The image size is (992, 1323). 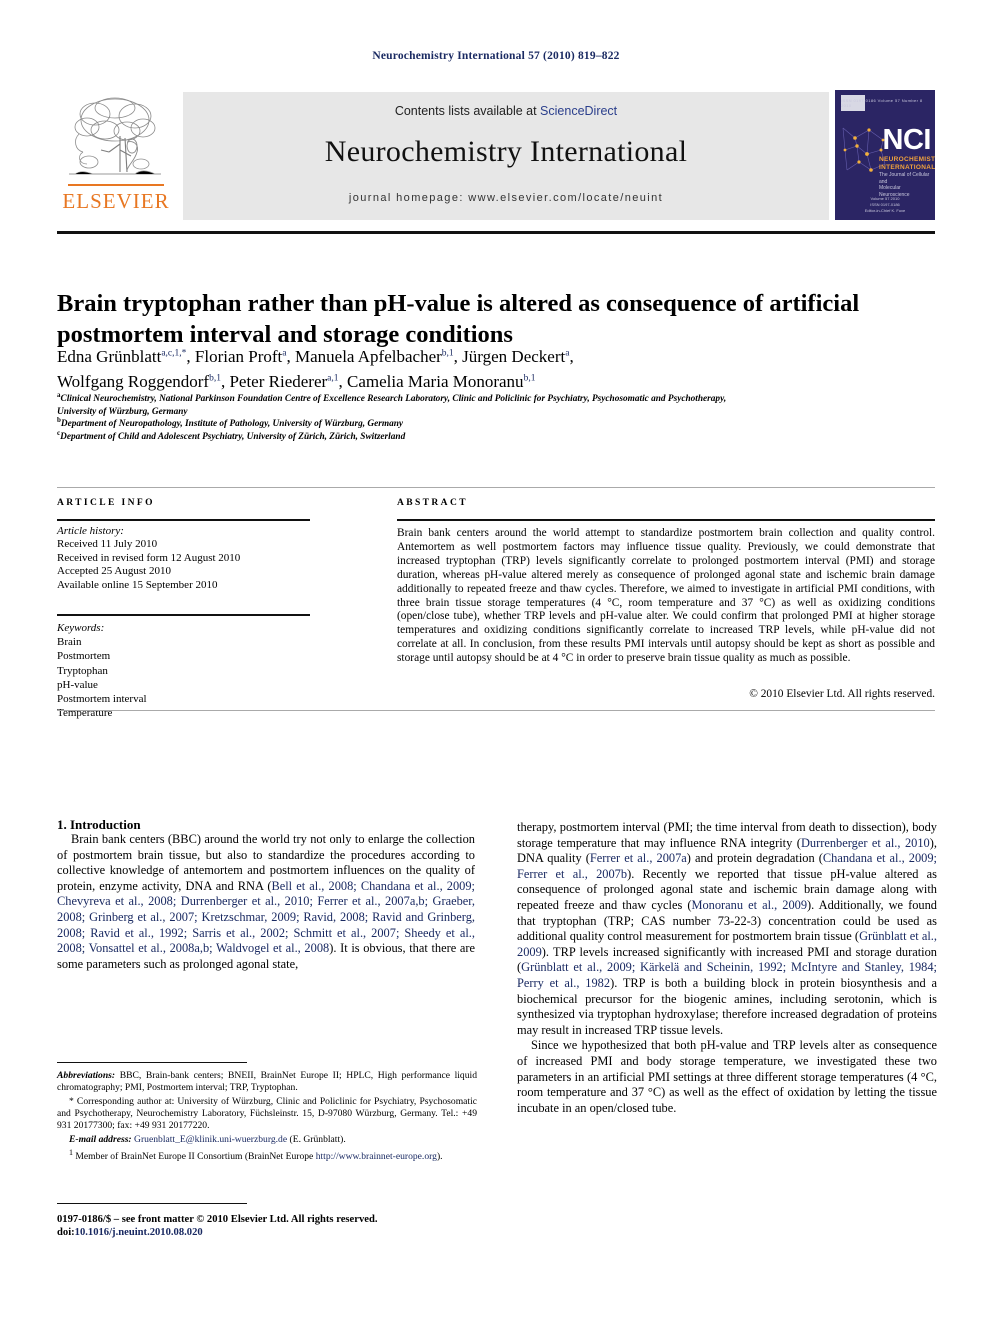 I want to click on keywords-label: Keywords:, so click(x=81, y=628).